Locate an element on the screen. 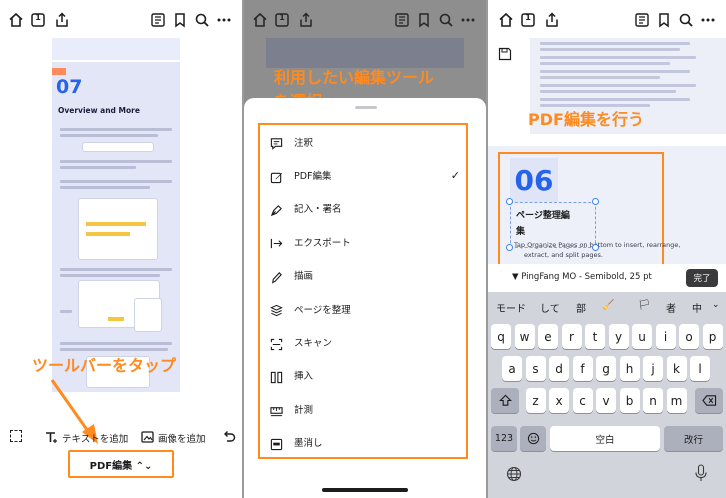  menu-item-draw: 描画 is located at coordinates (363, 275).